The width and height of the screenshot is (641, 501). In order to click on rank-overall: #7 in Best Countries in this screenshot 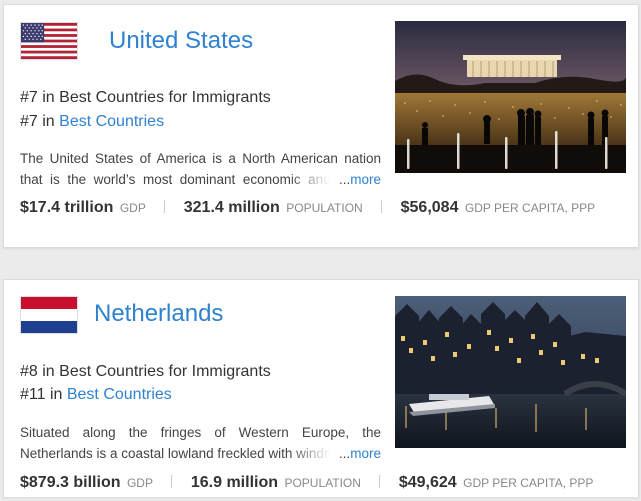, I will do `click(92, 122)`.